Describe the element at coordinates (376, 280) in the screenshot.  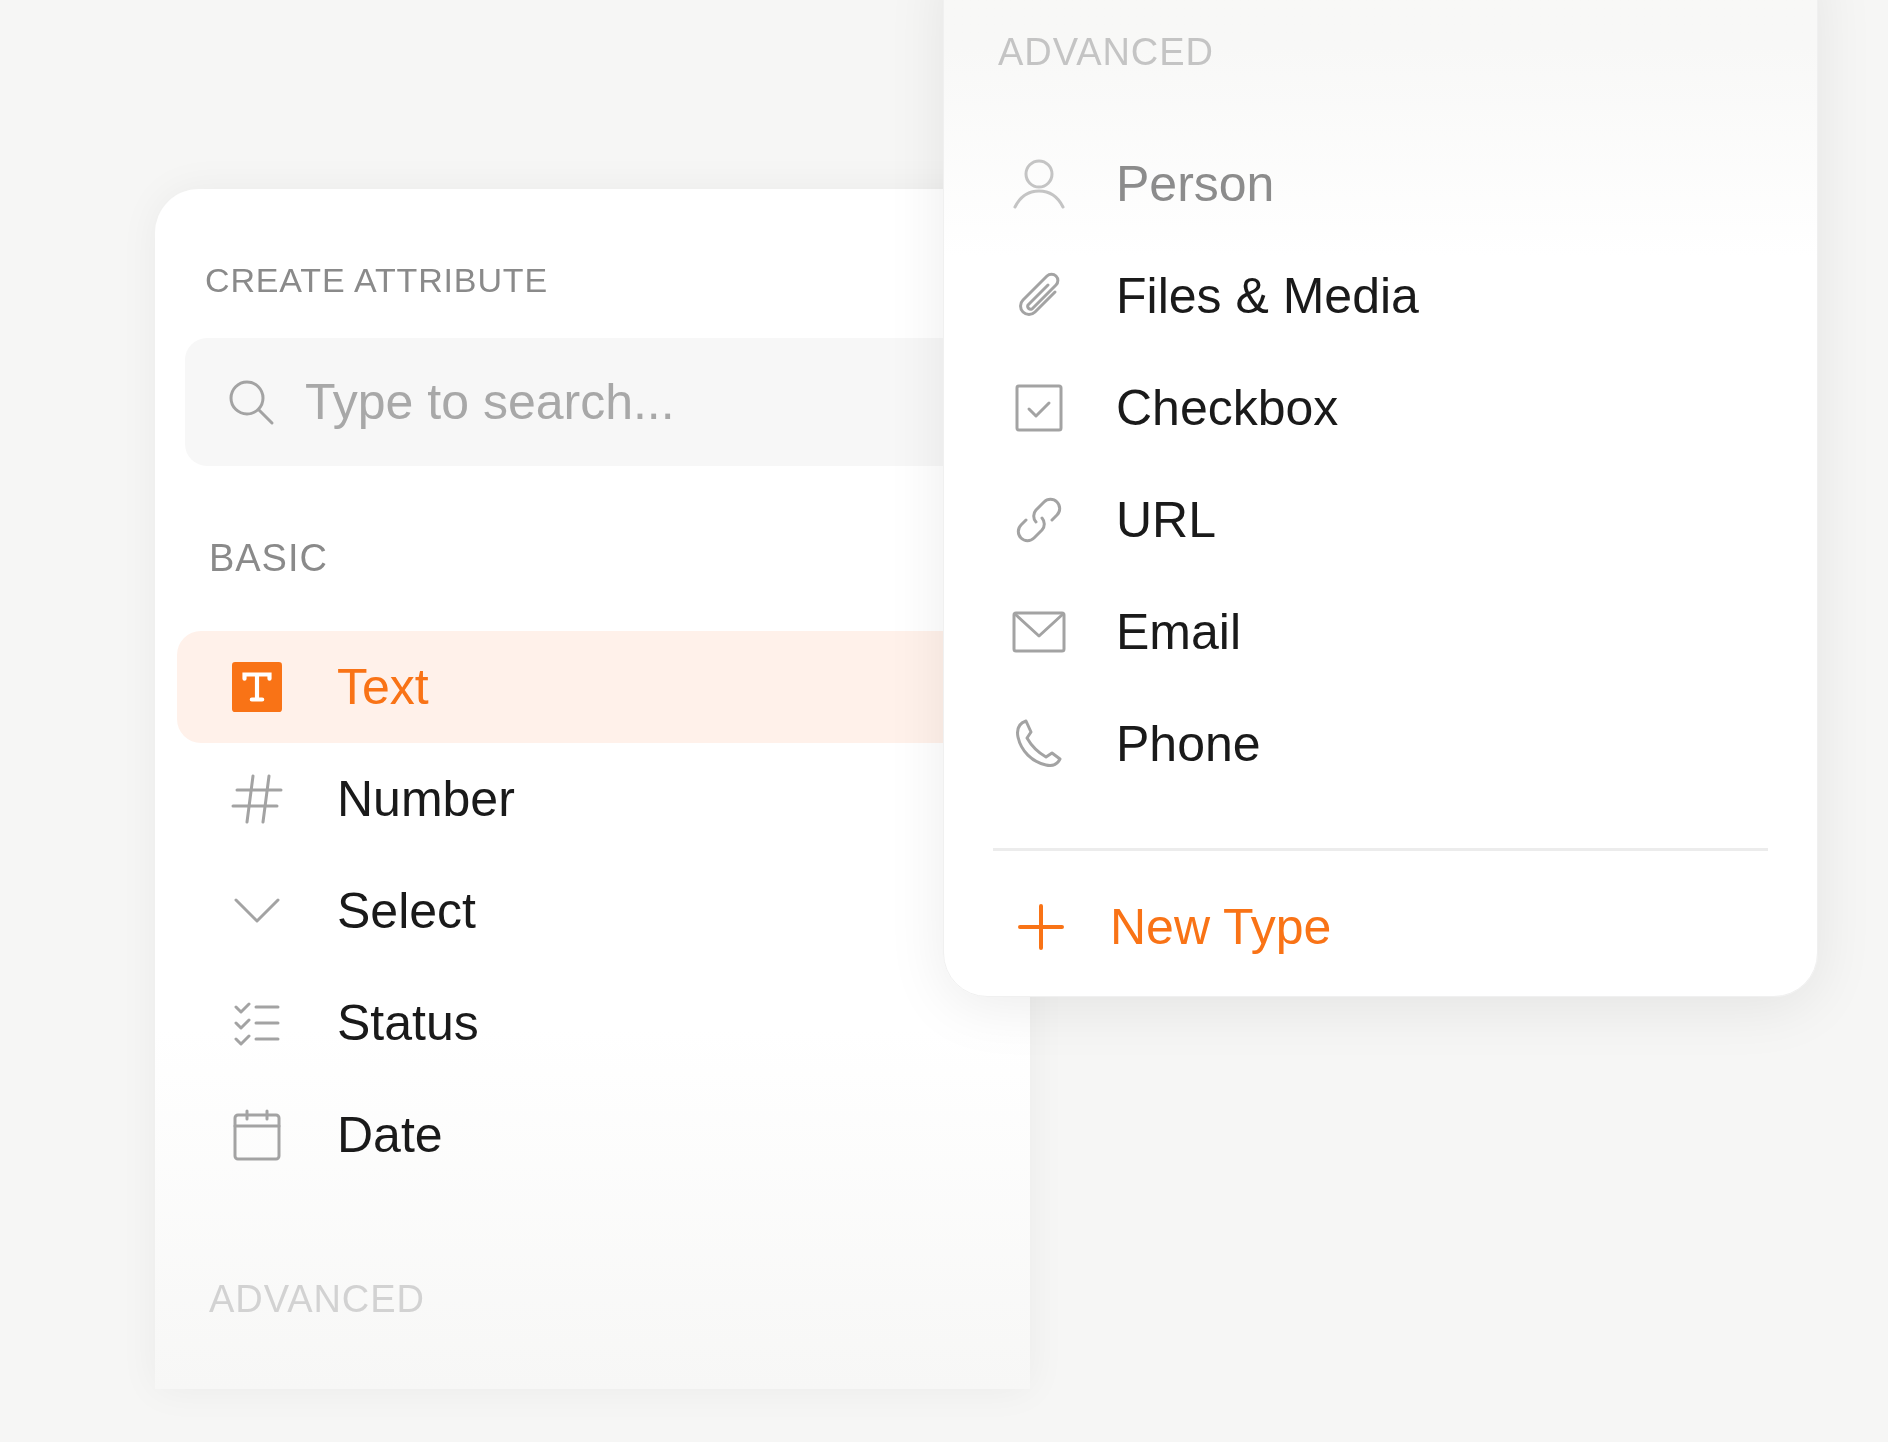
I see `panel-title: CREATE ATTRIBUTE` at that location.